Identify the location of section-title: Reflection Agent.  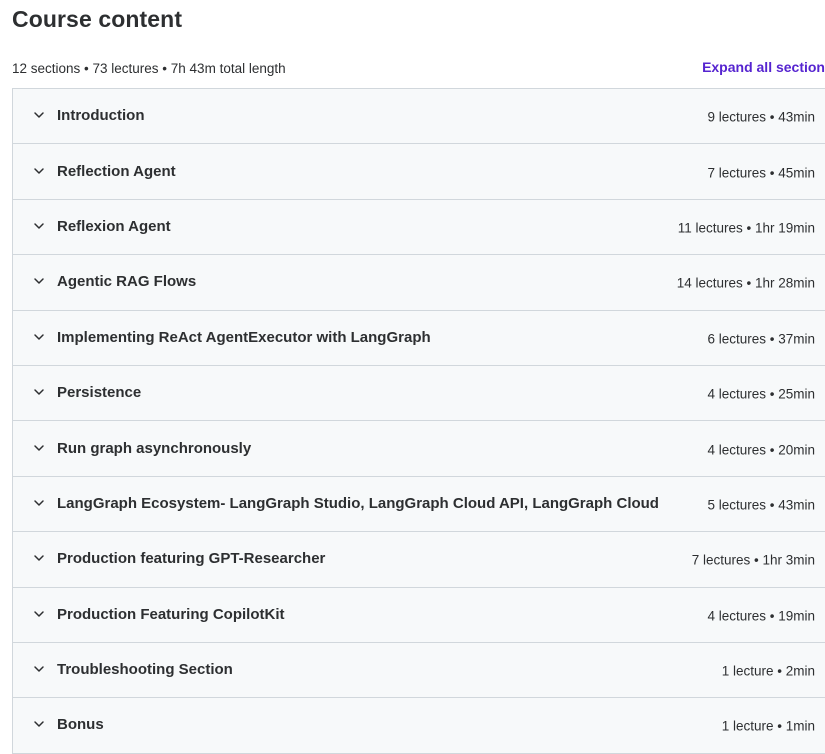
(116, 171).